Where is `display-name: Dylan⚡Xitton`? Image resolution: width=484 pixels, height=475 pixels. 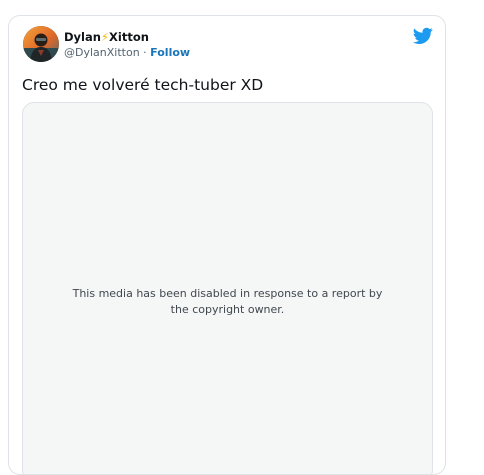
display-name: Dylan⚡Xitton is located at coordinates (127, 37).